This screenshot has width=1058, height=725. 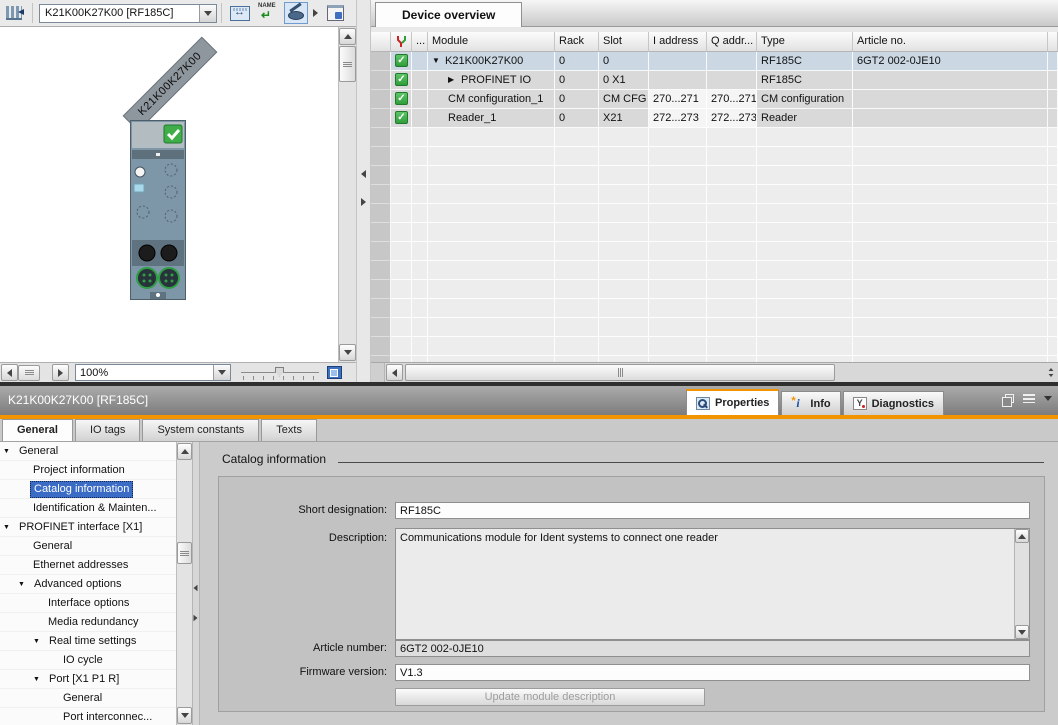 I want to click on table-row: ✓ Reader_1 0 X21 272...273 272...273 Reader, so click(x=714, y=118).